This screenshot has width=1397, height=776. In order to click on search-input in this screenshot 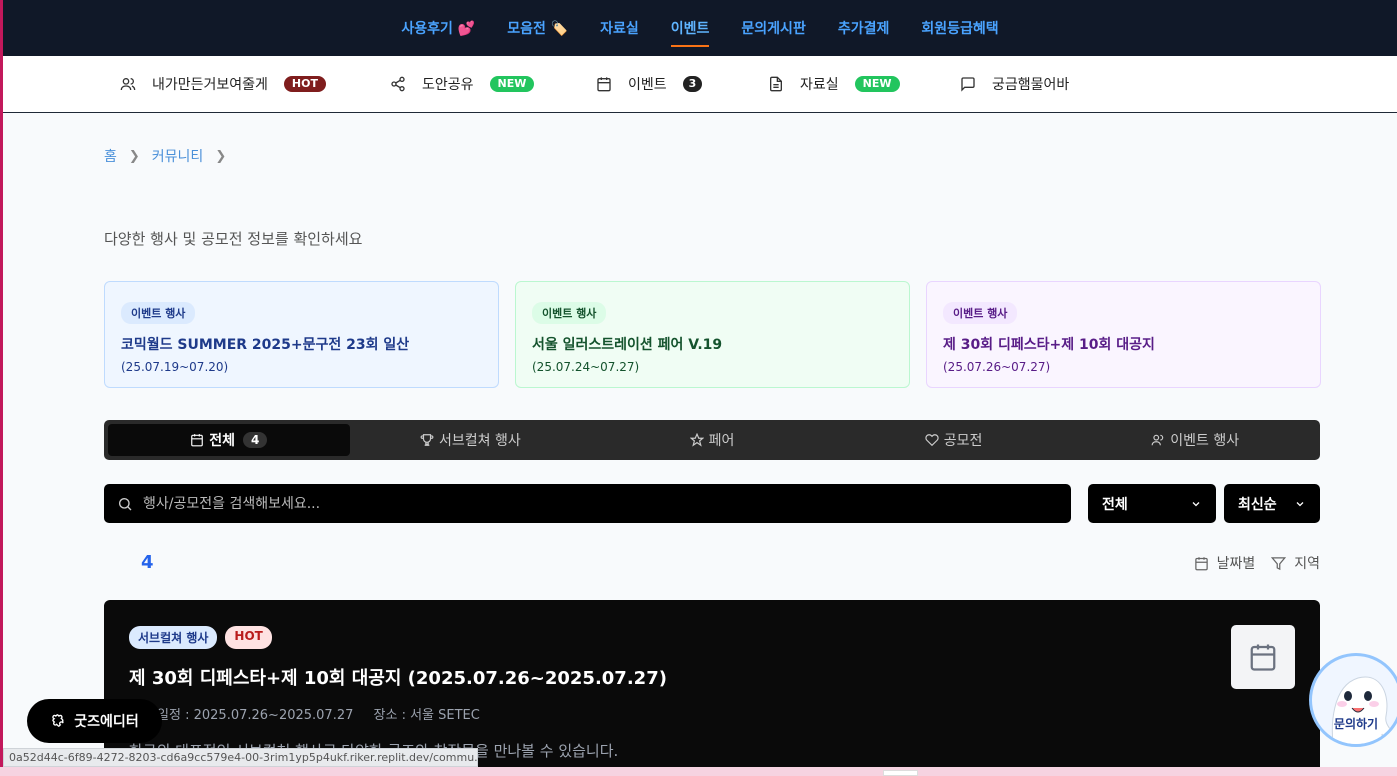, I will do `click(583, 503)`.